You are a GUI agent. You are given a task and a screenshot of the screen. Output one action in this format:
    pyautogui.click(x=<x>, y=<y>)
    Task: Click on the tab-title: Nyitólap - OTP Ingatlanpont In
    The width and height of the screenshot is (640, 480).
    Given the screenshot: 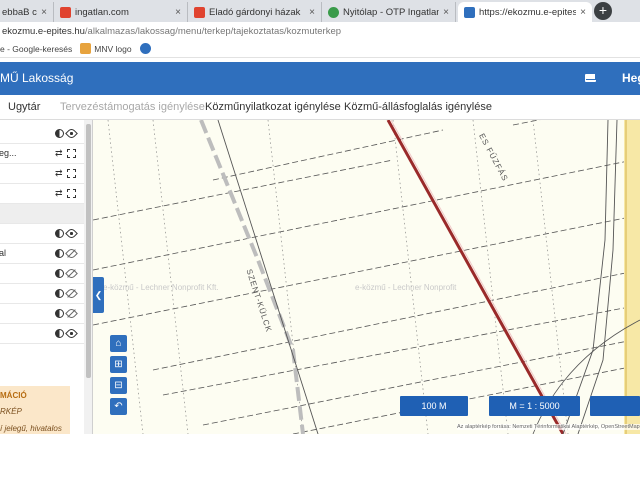 What is the action you would take?
    pyautogui.click(x=391, y=12)
    